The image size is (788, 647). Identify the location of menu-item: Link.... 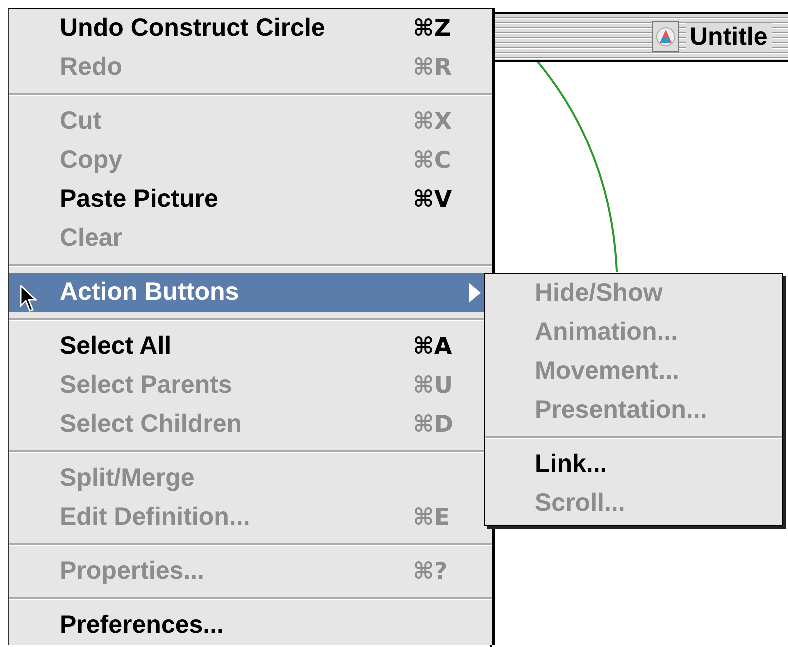
(633, 464).